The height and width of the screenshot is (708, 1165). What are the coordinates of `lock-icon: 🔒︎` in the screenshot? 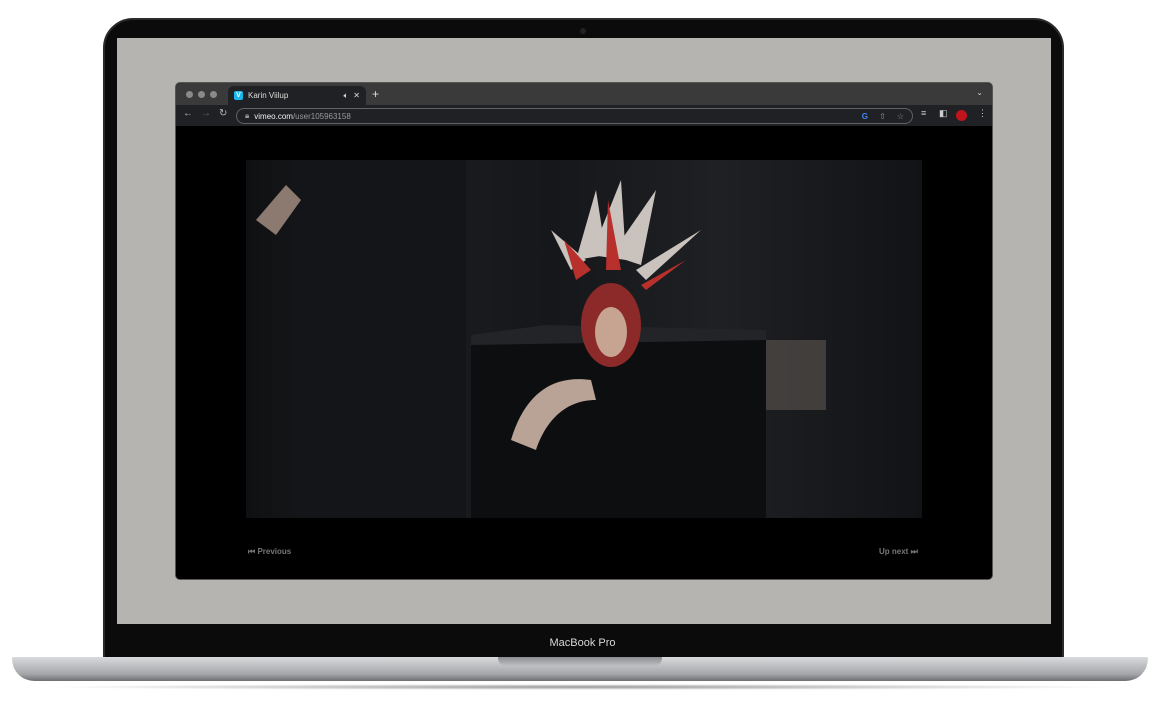 It's located at (247, 115).